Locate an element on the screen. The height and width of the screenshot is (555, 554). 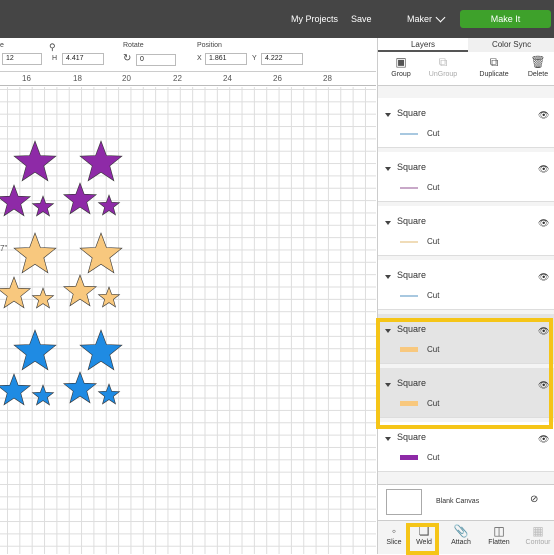
group-label: Group is located at coordinates (401, 74).